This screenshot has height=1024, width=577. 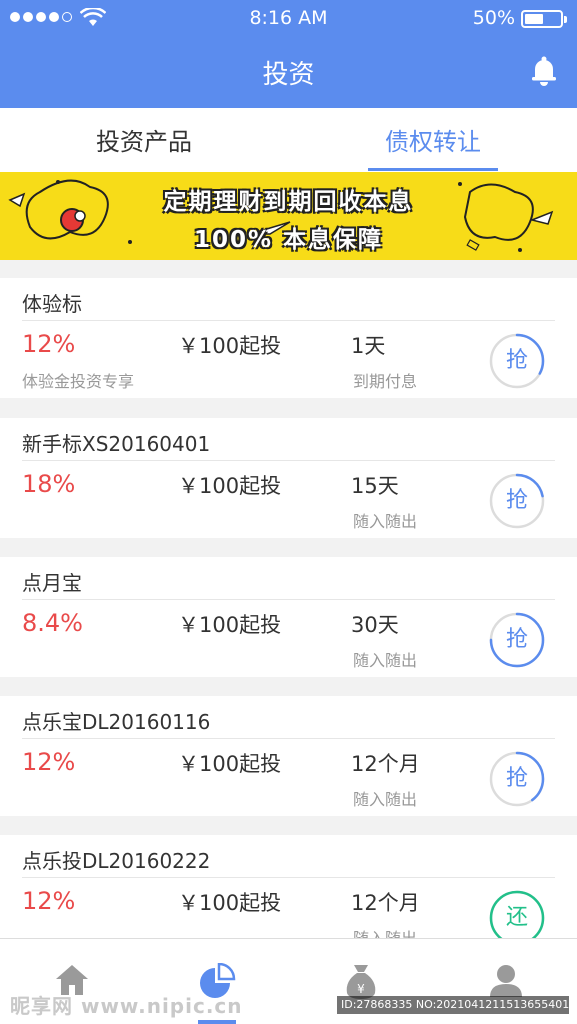 I want to click on investment-term: 30天, so click(x=375, y=625).